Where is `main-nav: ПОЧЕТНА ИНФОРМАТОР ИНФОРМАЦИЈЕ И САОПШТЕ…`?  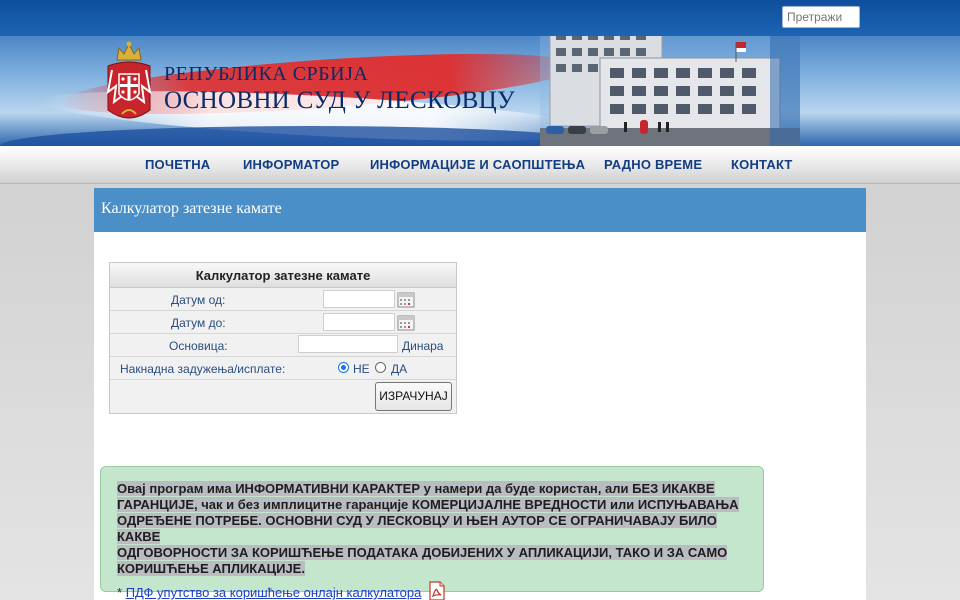 main-nav: ПОЧЕТНА ИНФОРМАТОР ИНФОРМАЦИЈЕ И САОПШТЕ… is located at coordinates (480, 165).